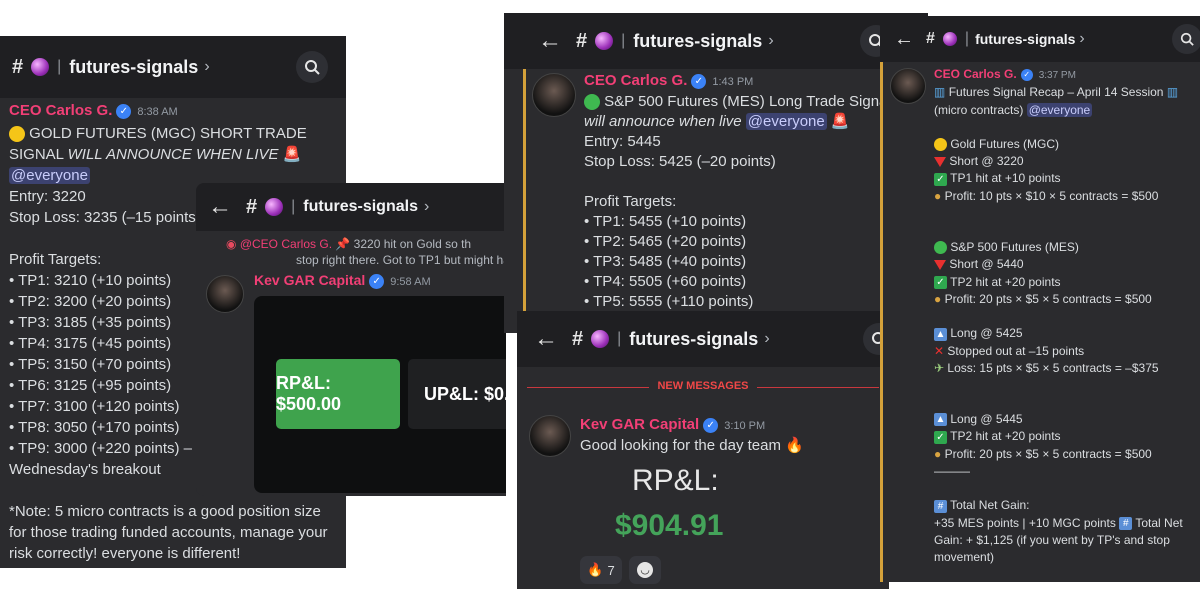  What do you see at coordinates (675, 480) in the screenshot?
I see `rpl-label: RP&L:` at bounding box center [675, 480].